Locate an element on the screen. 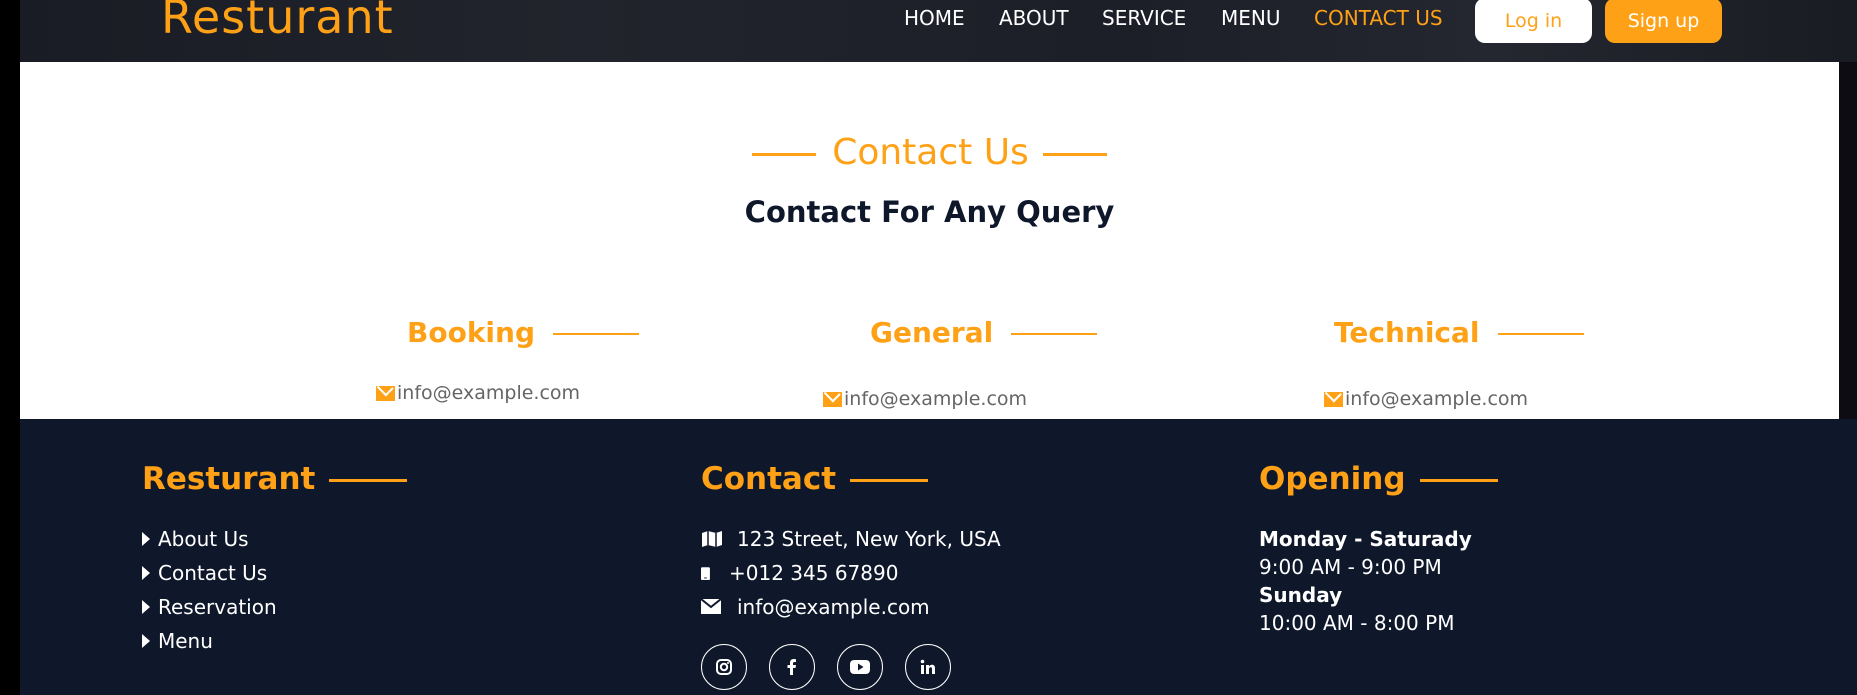 This screenshot has height=695, width=1857. general-email: info@example.com is located at coordinates (925, 399).